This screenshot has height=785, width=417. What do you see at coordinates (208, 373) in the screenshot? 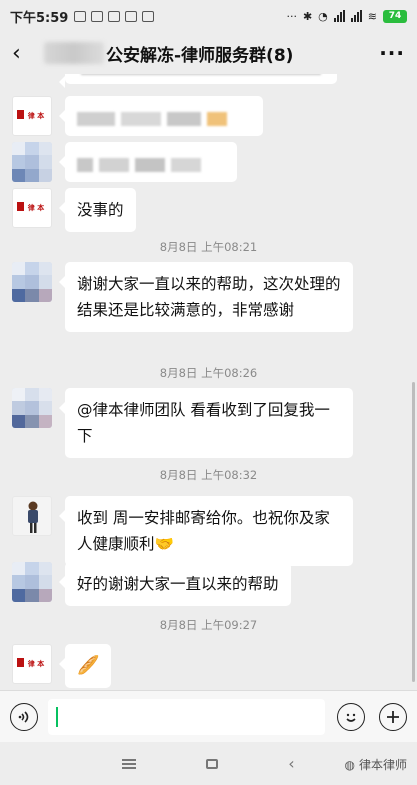
I see `message-timestamp: 8月8日 上午08:26` at bounding box center [208, 373].